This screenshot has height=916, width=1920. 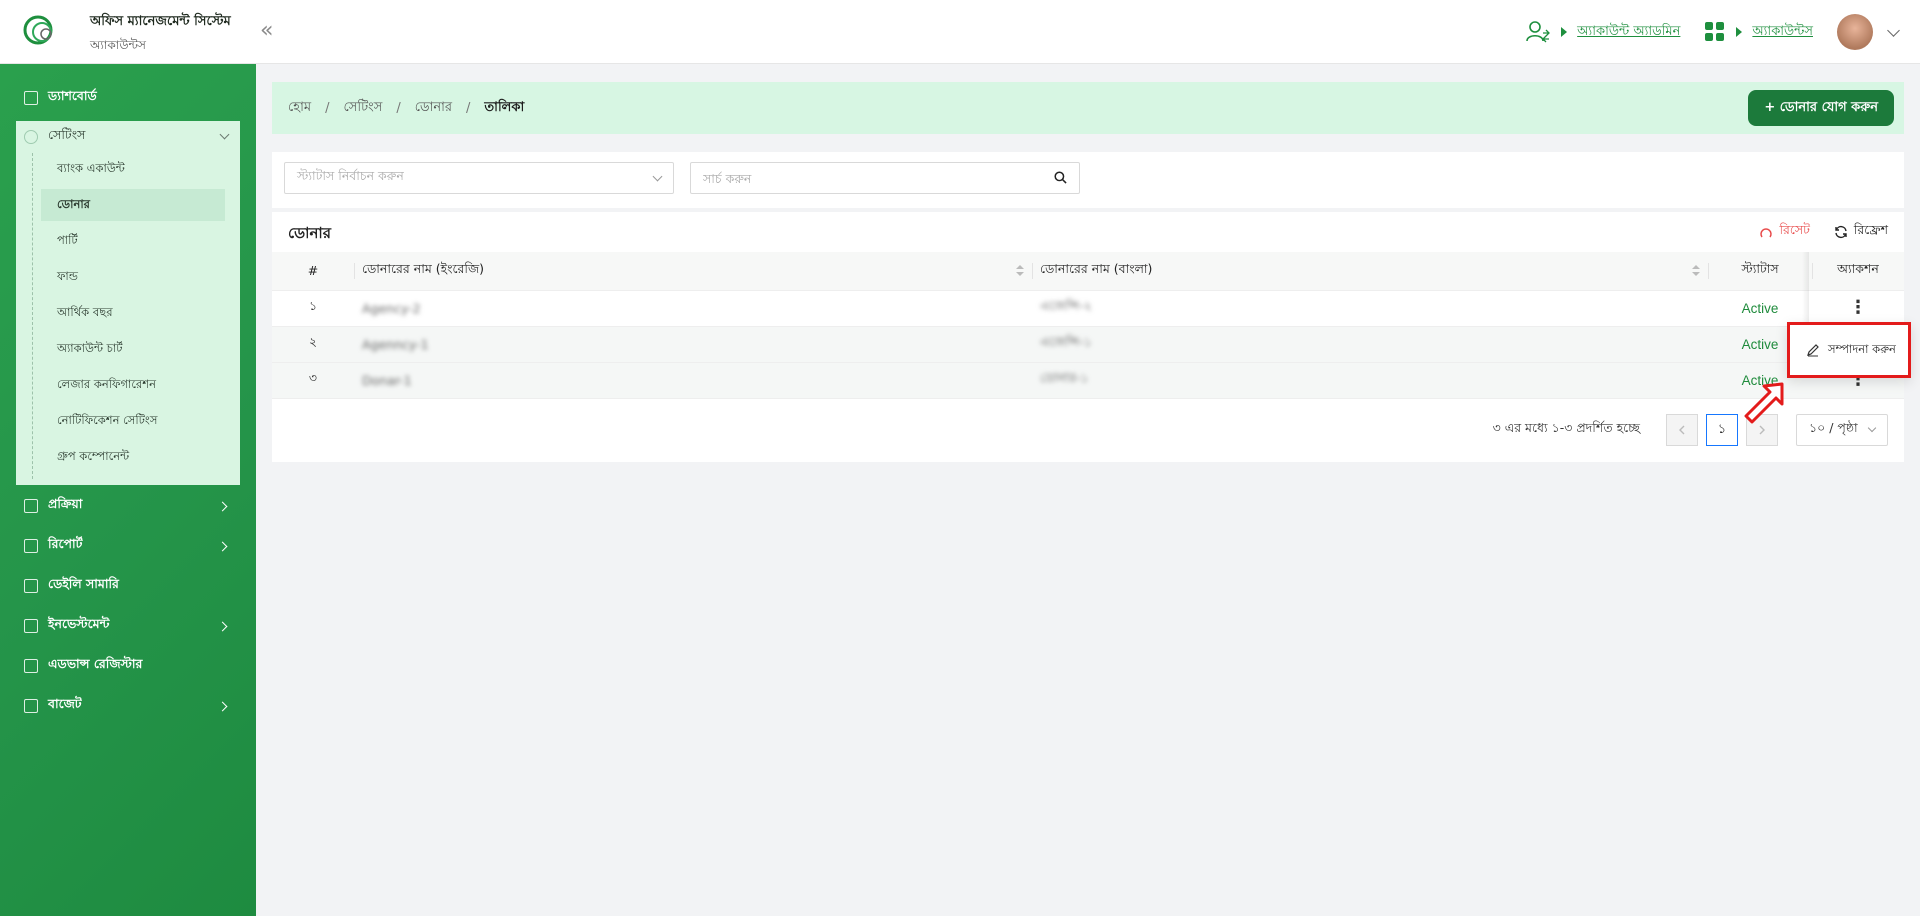 What do you see at coordinates (1088, 180) in the screenshot?
I see `filter-card: স্ট্যাটাস নির্বাচন করুন` at bounding box center [1088, 180].